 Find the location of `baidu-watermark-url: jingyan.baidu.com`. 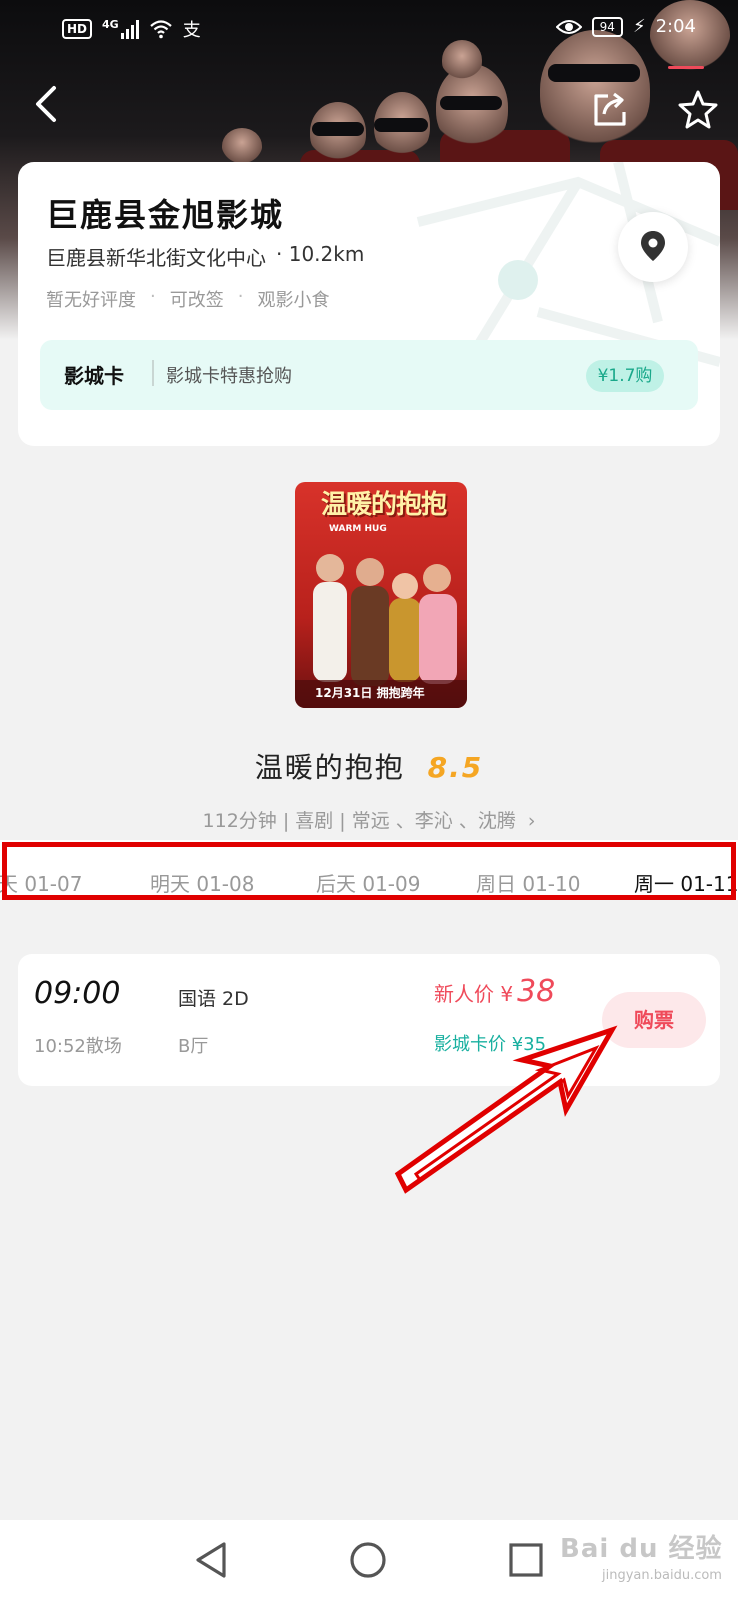

baidu-watermark-url: jingyan.baidu.com is located at coordinates (662, 1575).